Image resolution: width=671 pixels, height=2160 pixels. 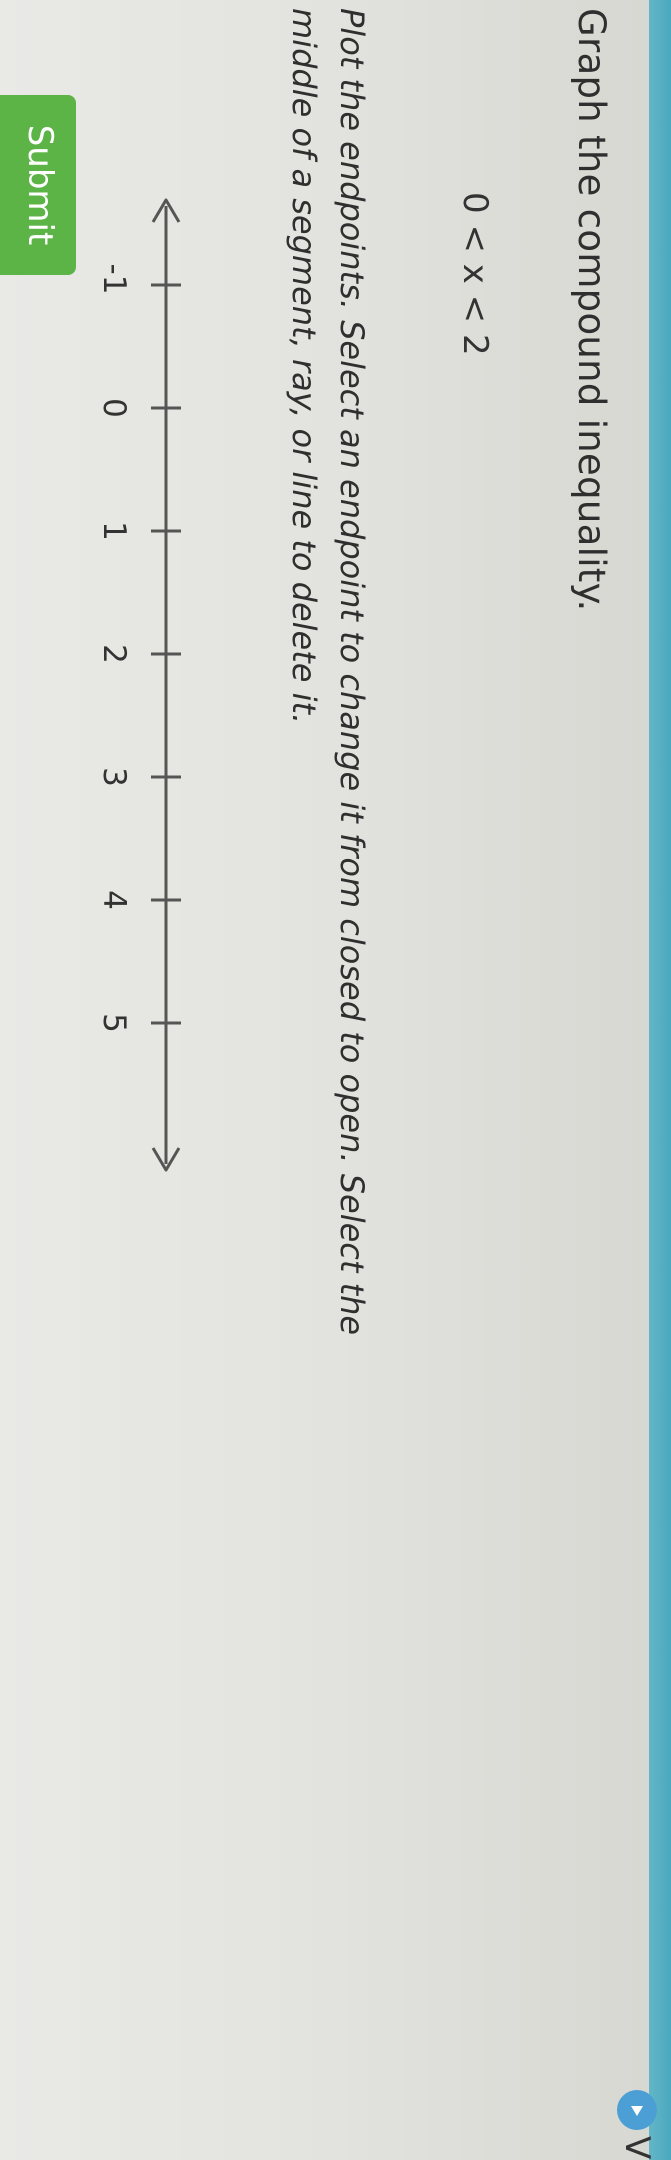 What do you see at coordinates (114, 900) in the screenshot?
I see `tick-label: 4` at bounding box center [114, 900].